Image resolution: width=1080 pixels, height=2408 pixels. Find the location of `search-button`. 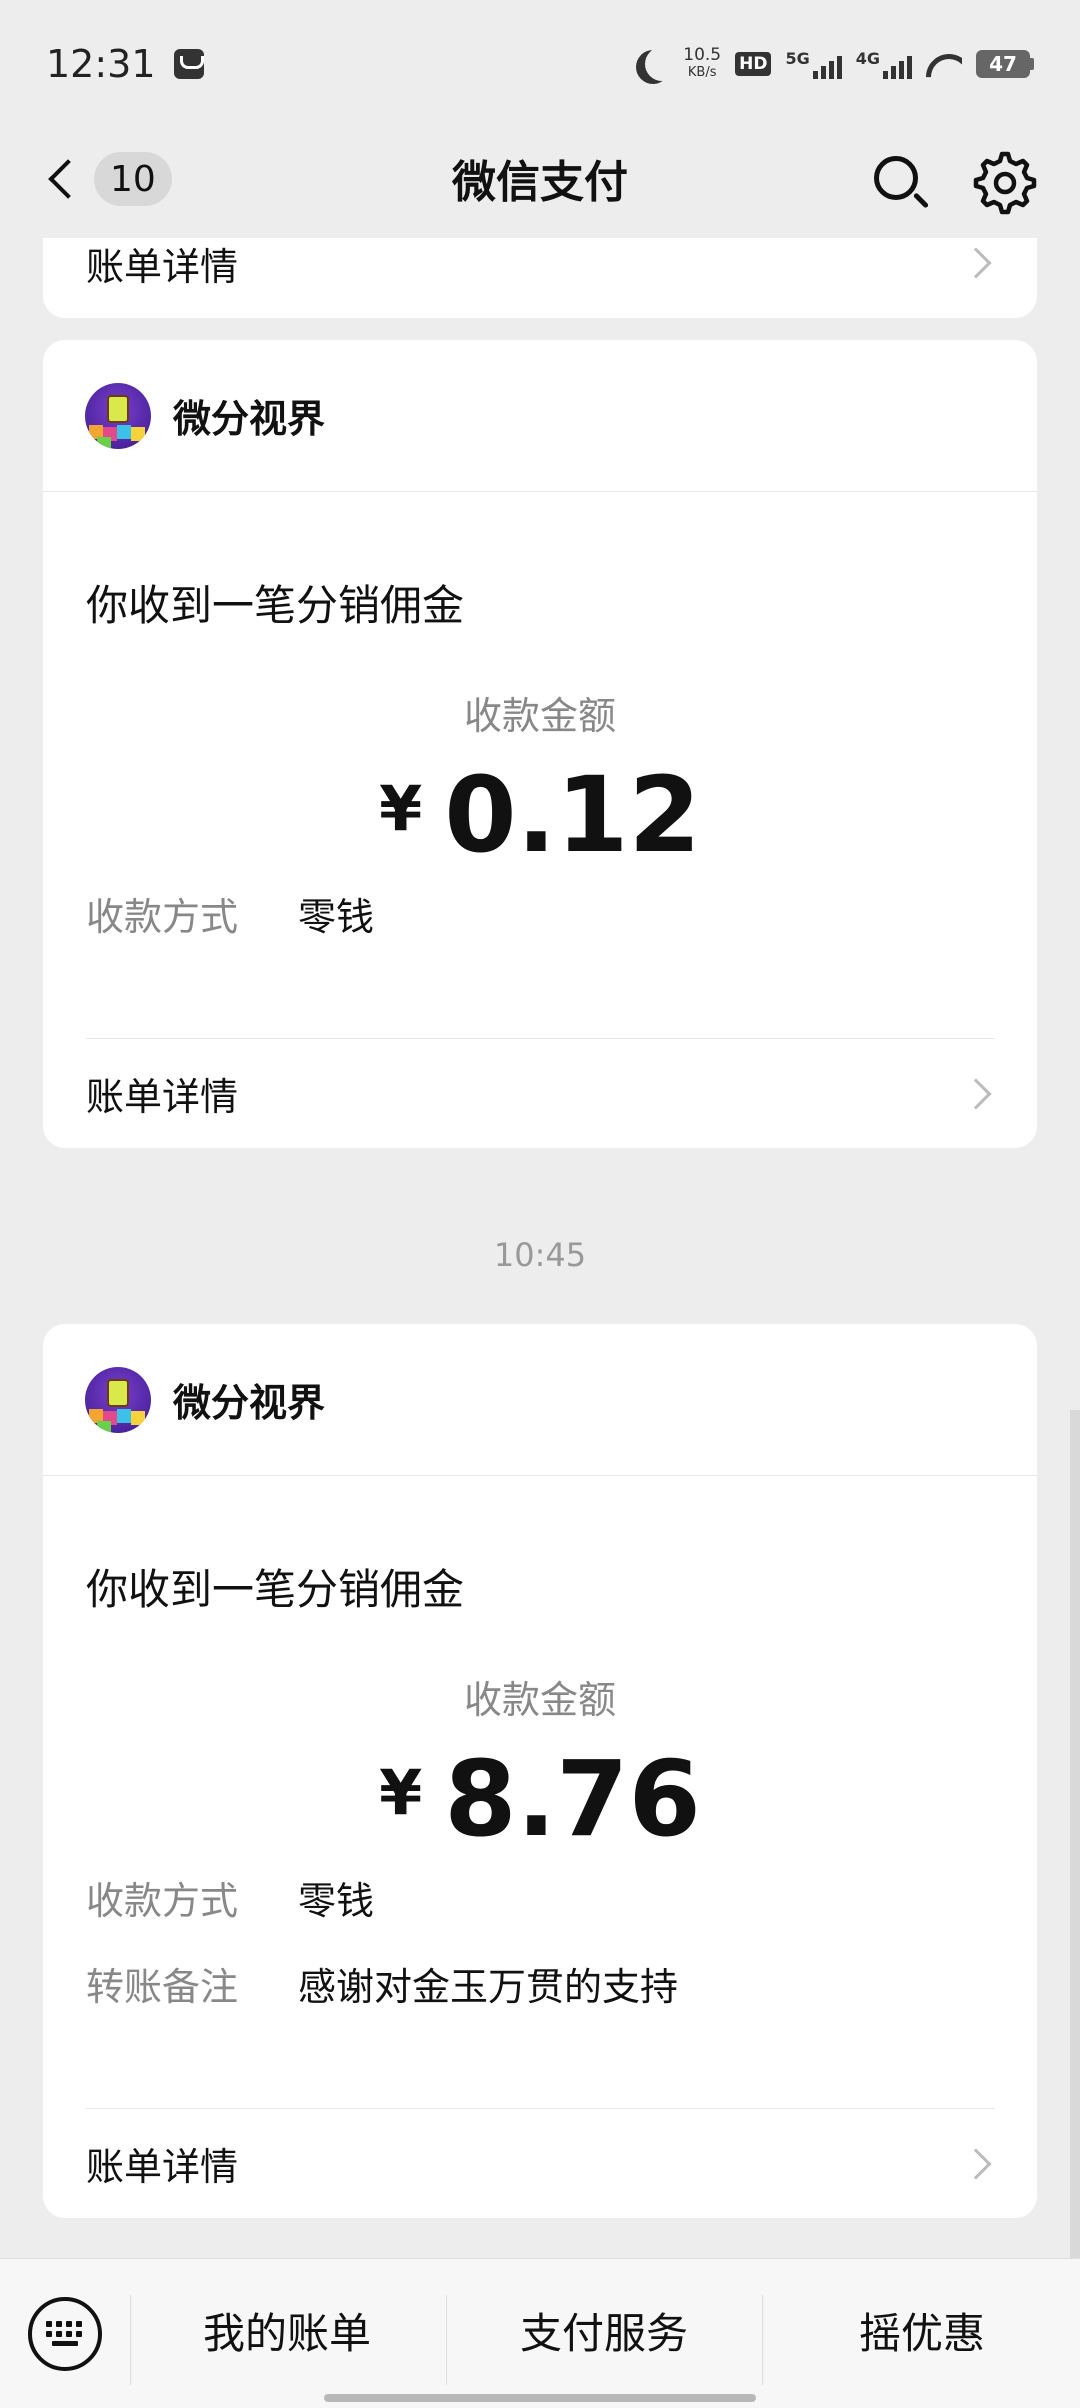

search-button is located at coordinates (901, 183).